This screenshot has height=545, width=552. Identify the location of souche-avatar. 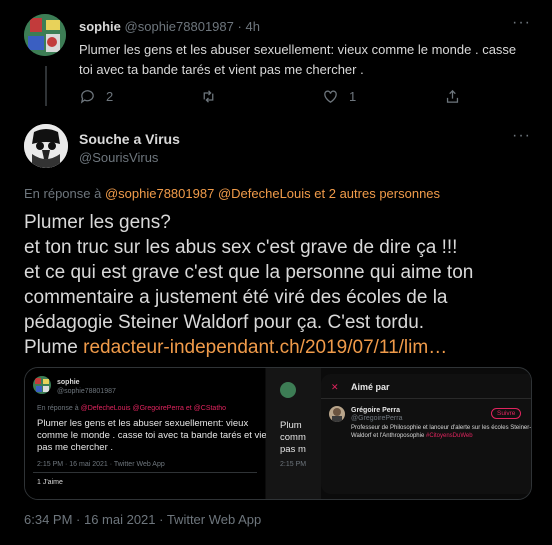
(46, 146).